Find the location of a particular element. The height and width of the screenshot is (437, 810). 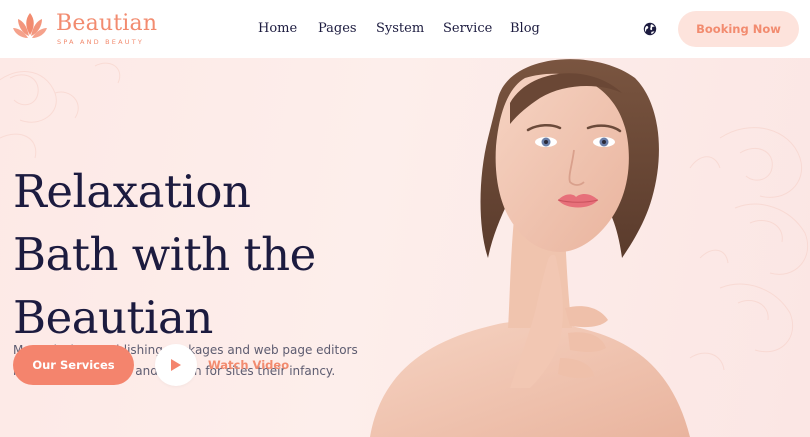

nav-system: System is located at coordinates (400, 29).